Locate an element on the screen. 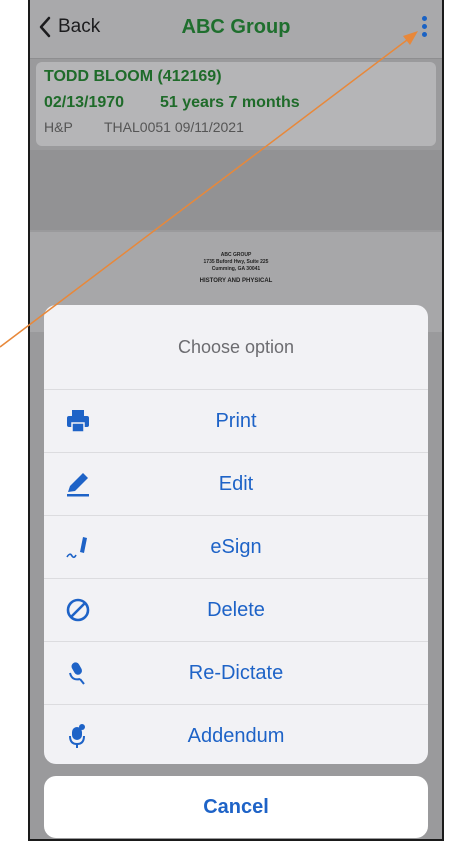  edit-option: Edit is located at coordinates (236, 484).